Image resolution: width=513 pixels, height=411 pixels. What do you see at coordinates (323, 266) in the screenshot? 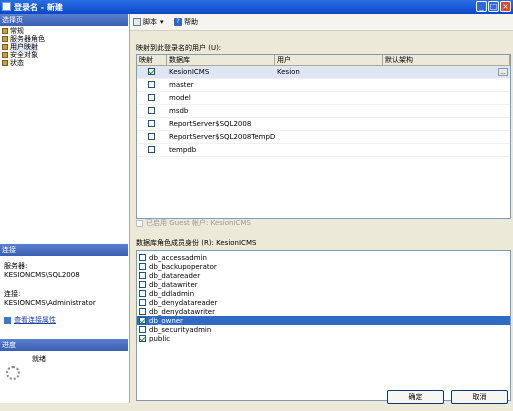
I see `list-item: db_backupoperator` at bounding box center [323, 266].